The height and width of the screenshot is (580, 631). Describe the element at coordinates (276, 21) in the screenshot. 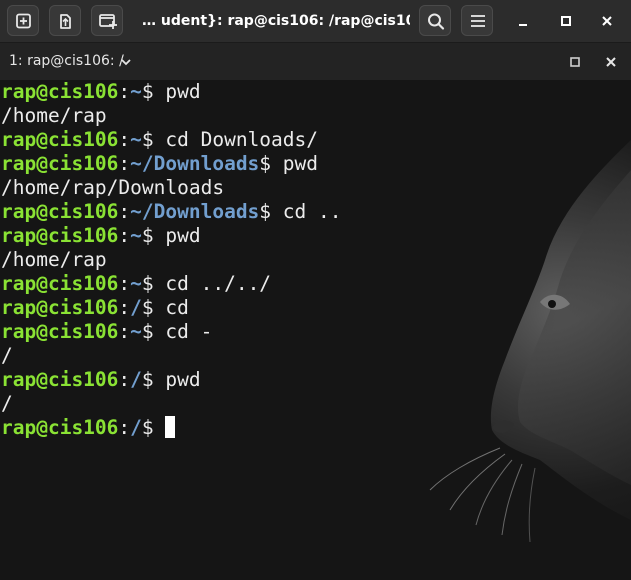

I see `window-title: … udent}: rap@cis106: /rap@cis106: /` at that location.